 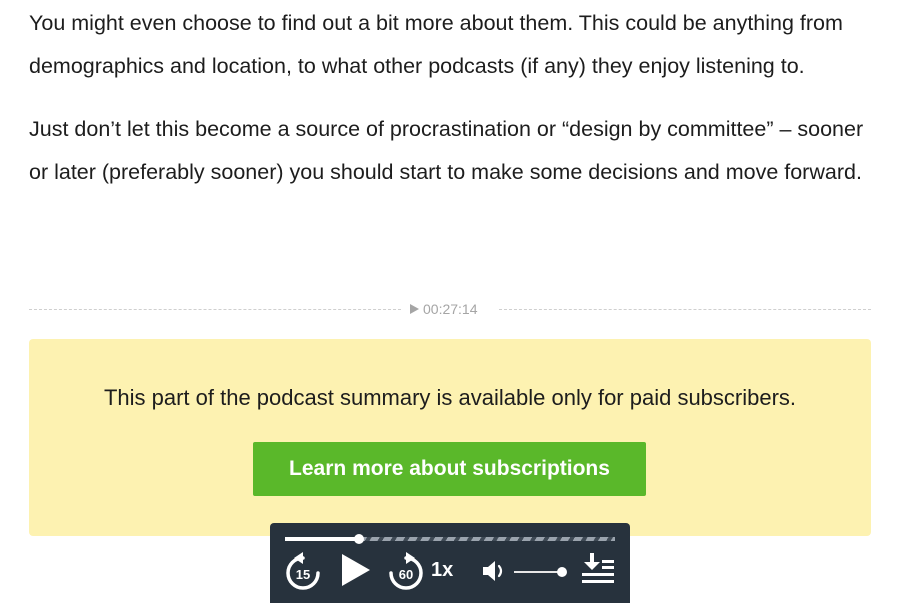 I want to click on rewind-seconds-label: 15, so click(x=303, y=574).